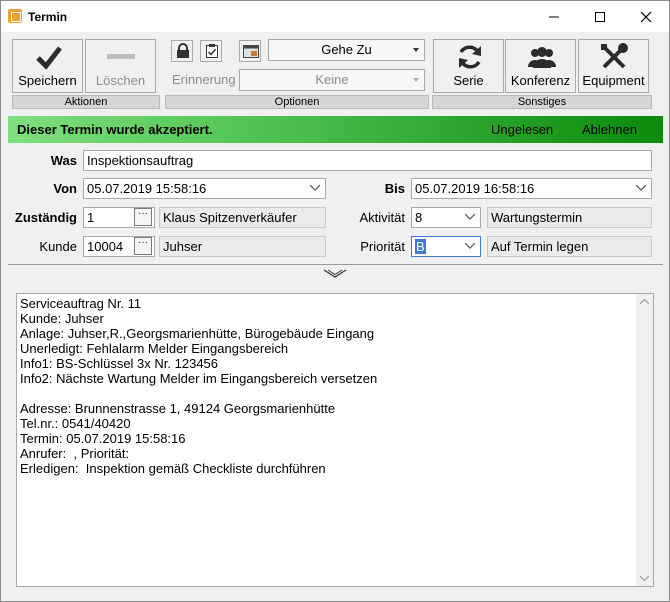  I want to click on scroll-up-icon, so click(644, 302).